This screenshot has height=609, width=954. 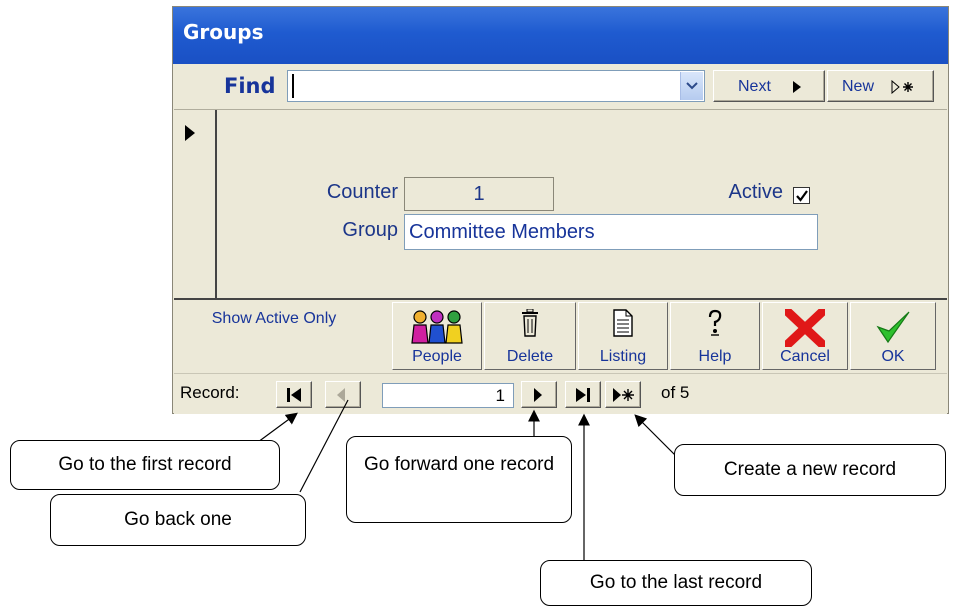 I want to click on callout-last-record: Go to the last record, so click(x=676, y=583).